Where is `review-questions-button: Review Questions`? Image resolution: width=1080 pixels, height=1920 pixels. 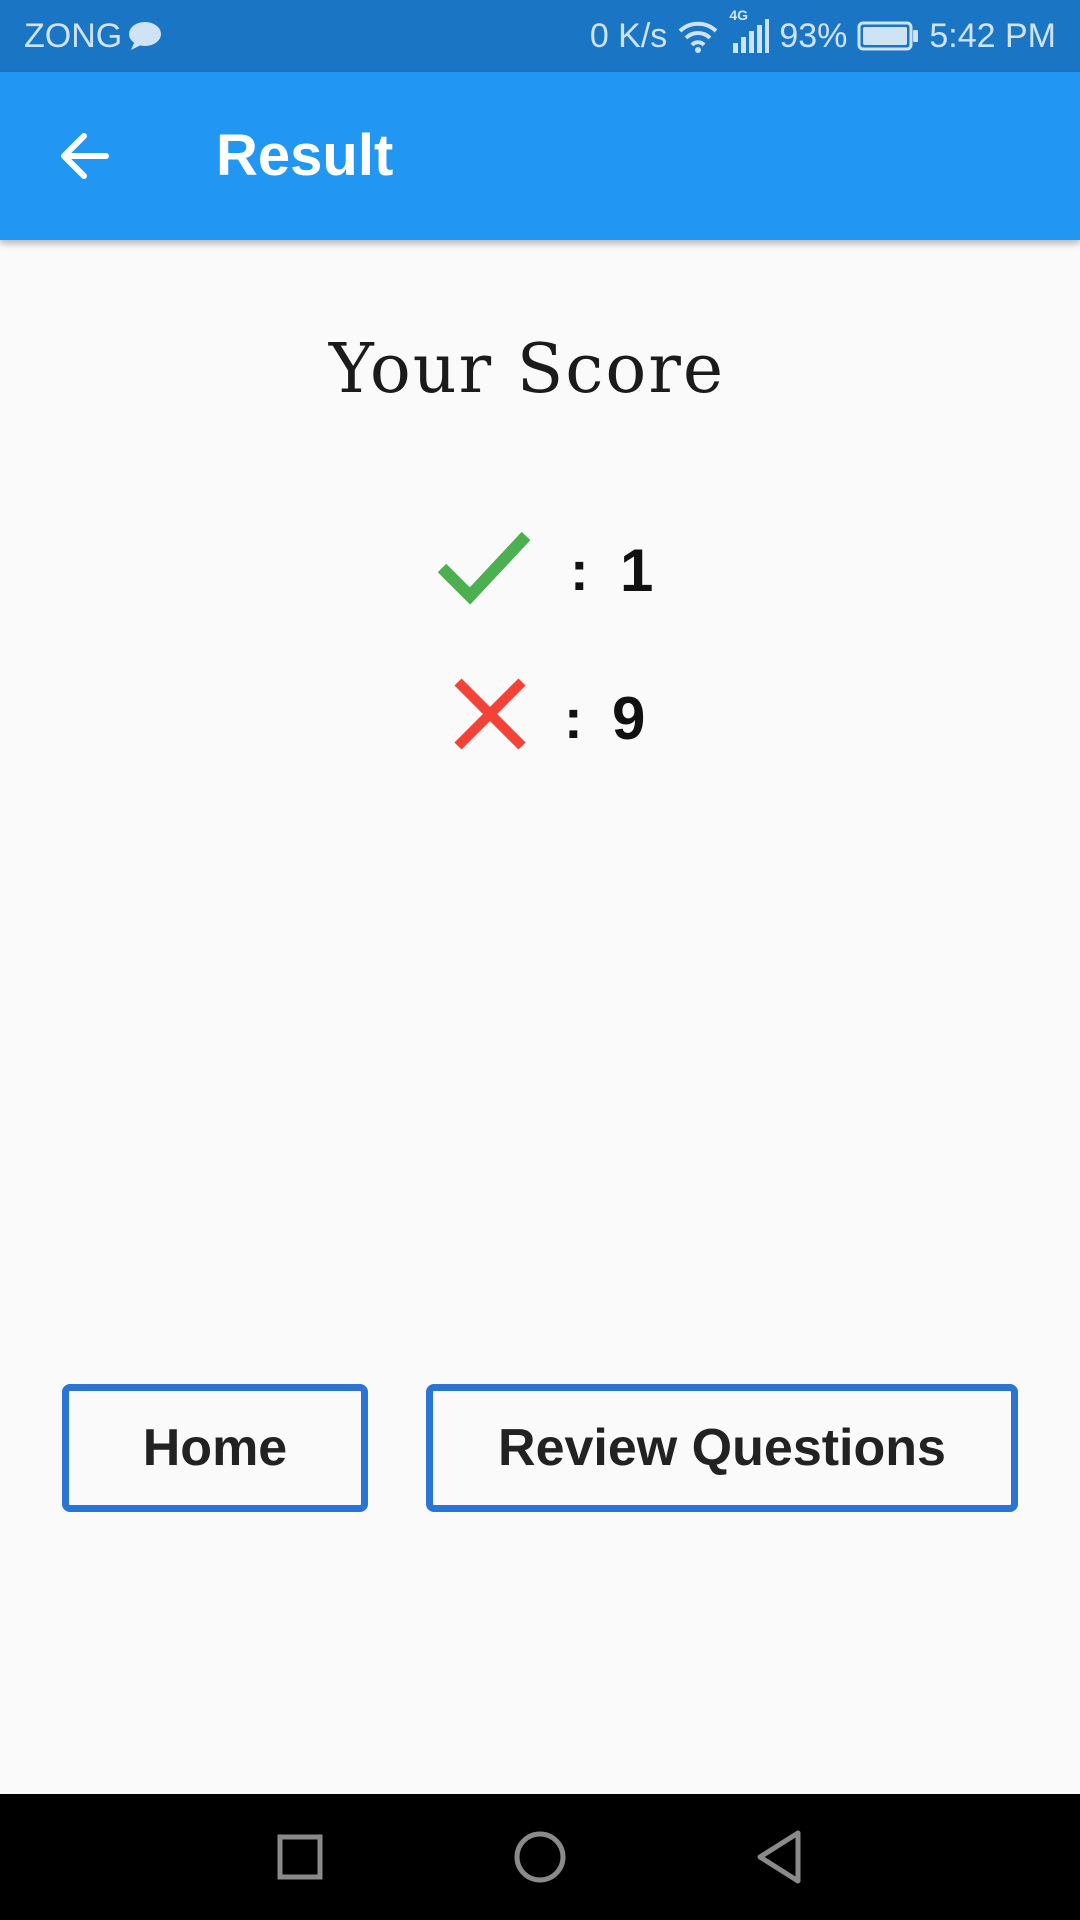
review-questions-button: Review Questions is located at coordinates (722, 1448).